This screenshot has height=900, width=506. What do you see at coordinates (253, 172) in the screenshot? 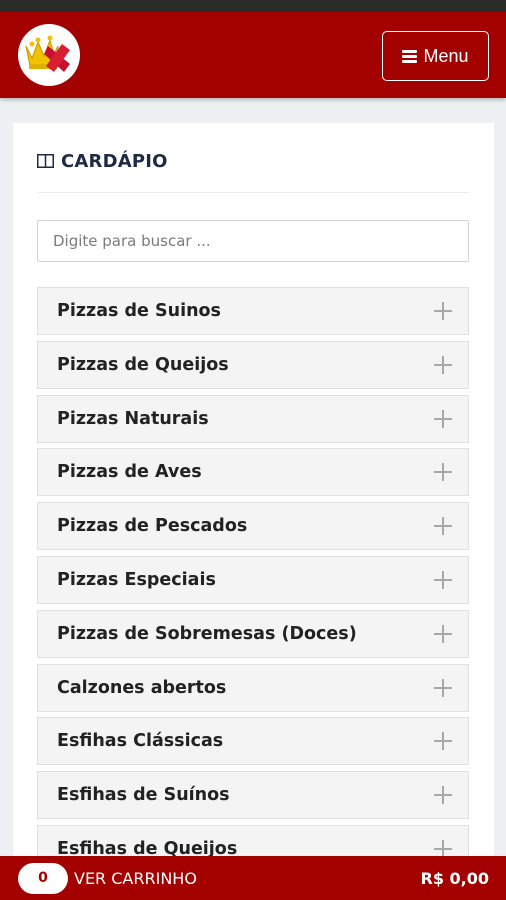
I see `menu-card-header: CARDÁPIO` at bounding box center [253, 172].